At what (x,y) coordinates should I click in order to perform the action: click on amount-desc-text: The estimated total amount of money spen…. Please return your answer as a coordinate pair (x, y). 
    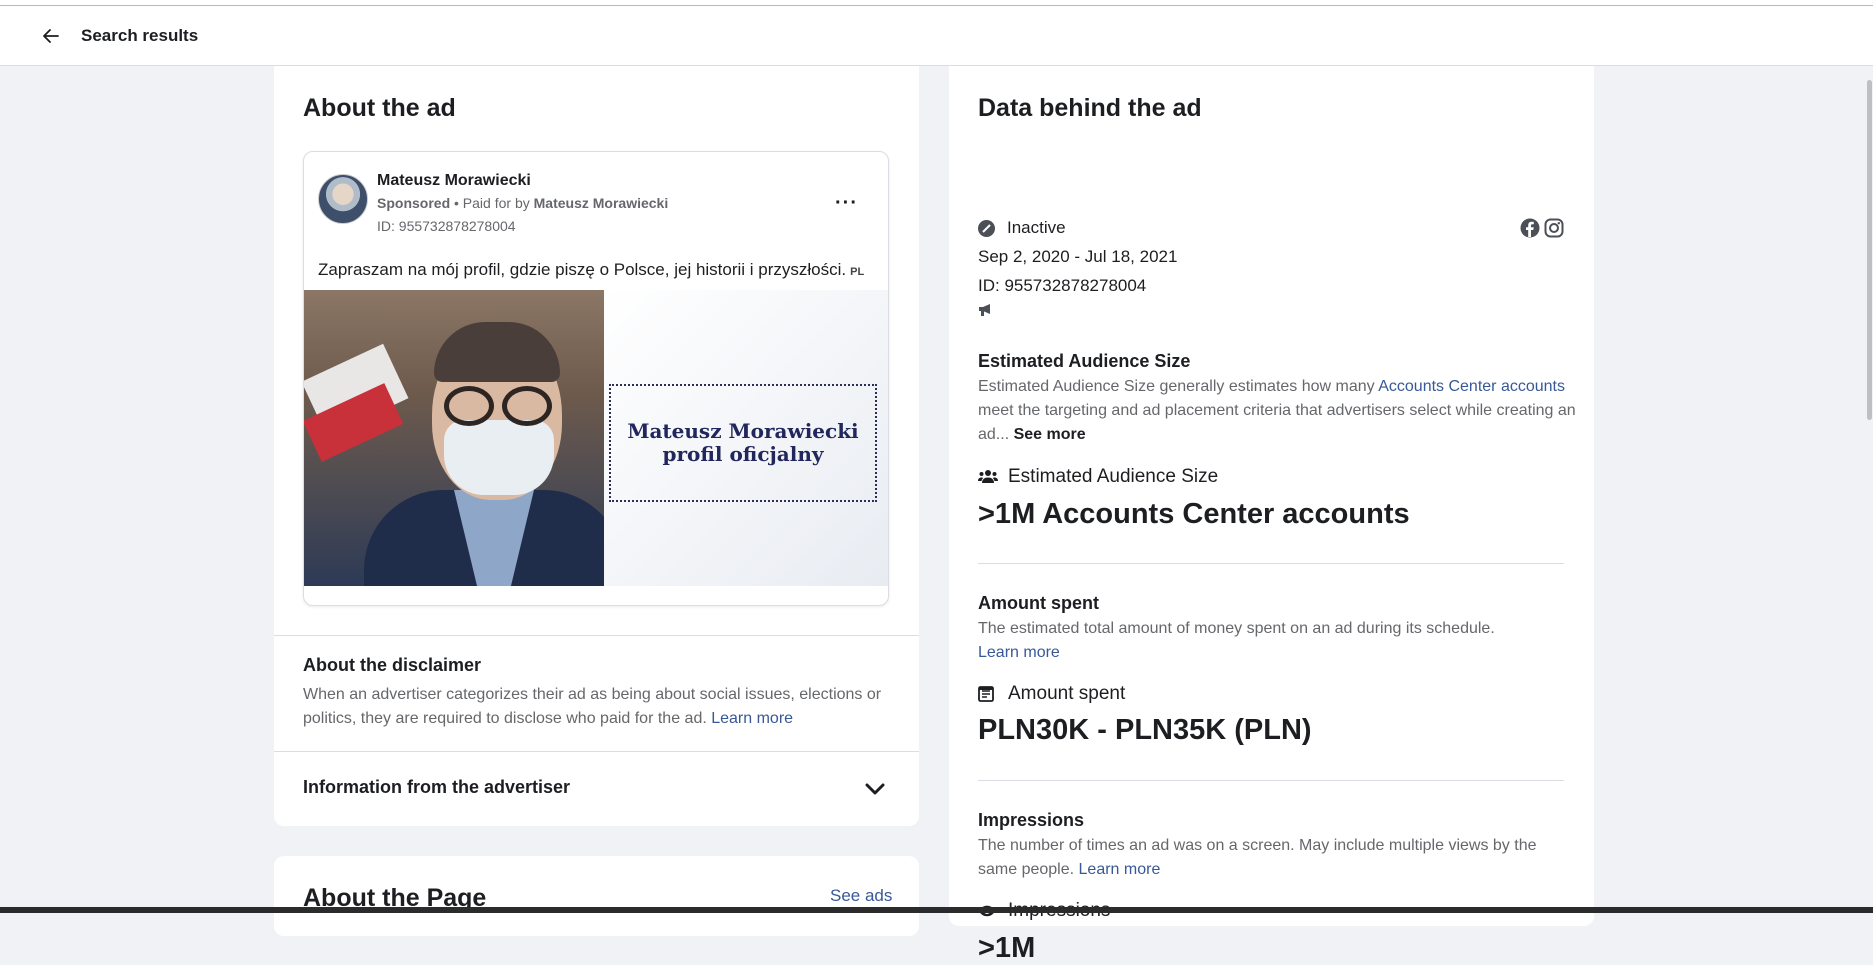
    Looking at the image, I should click on (1236, 628).